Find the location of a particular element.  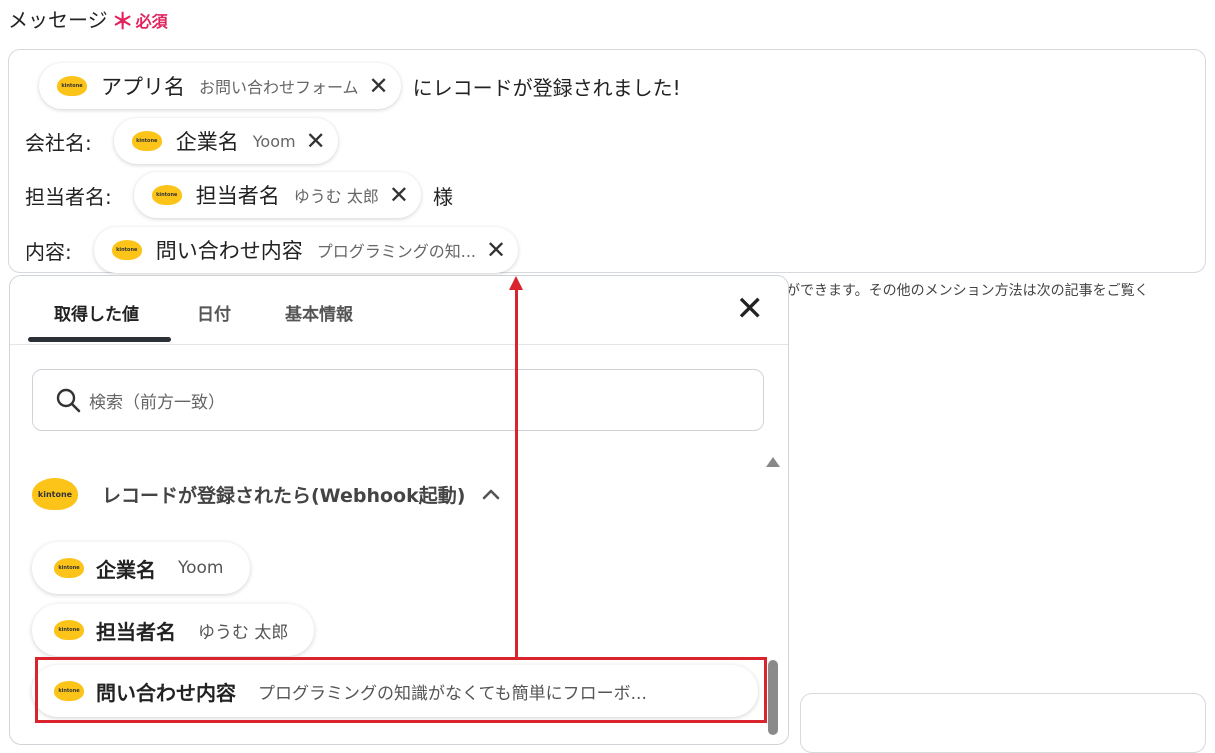

message-line-2: 会社名: kintone 企業名 Yoom ✕ is located at coordinates (181, 141).